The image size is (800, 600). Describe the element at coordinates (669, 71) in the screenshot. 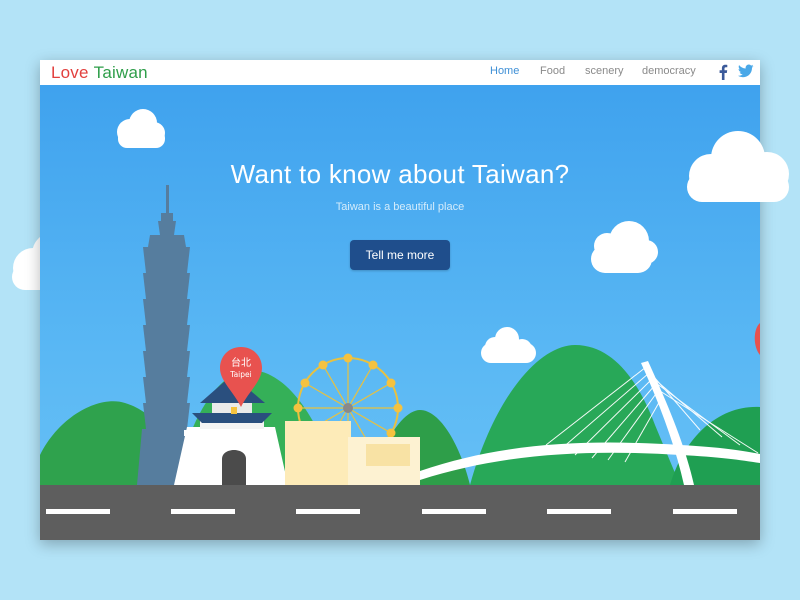

I see `nav-link-democracy: democracy` at that location.